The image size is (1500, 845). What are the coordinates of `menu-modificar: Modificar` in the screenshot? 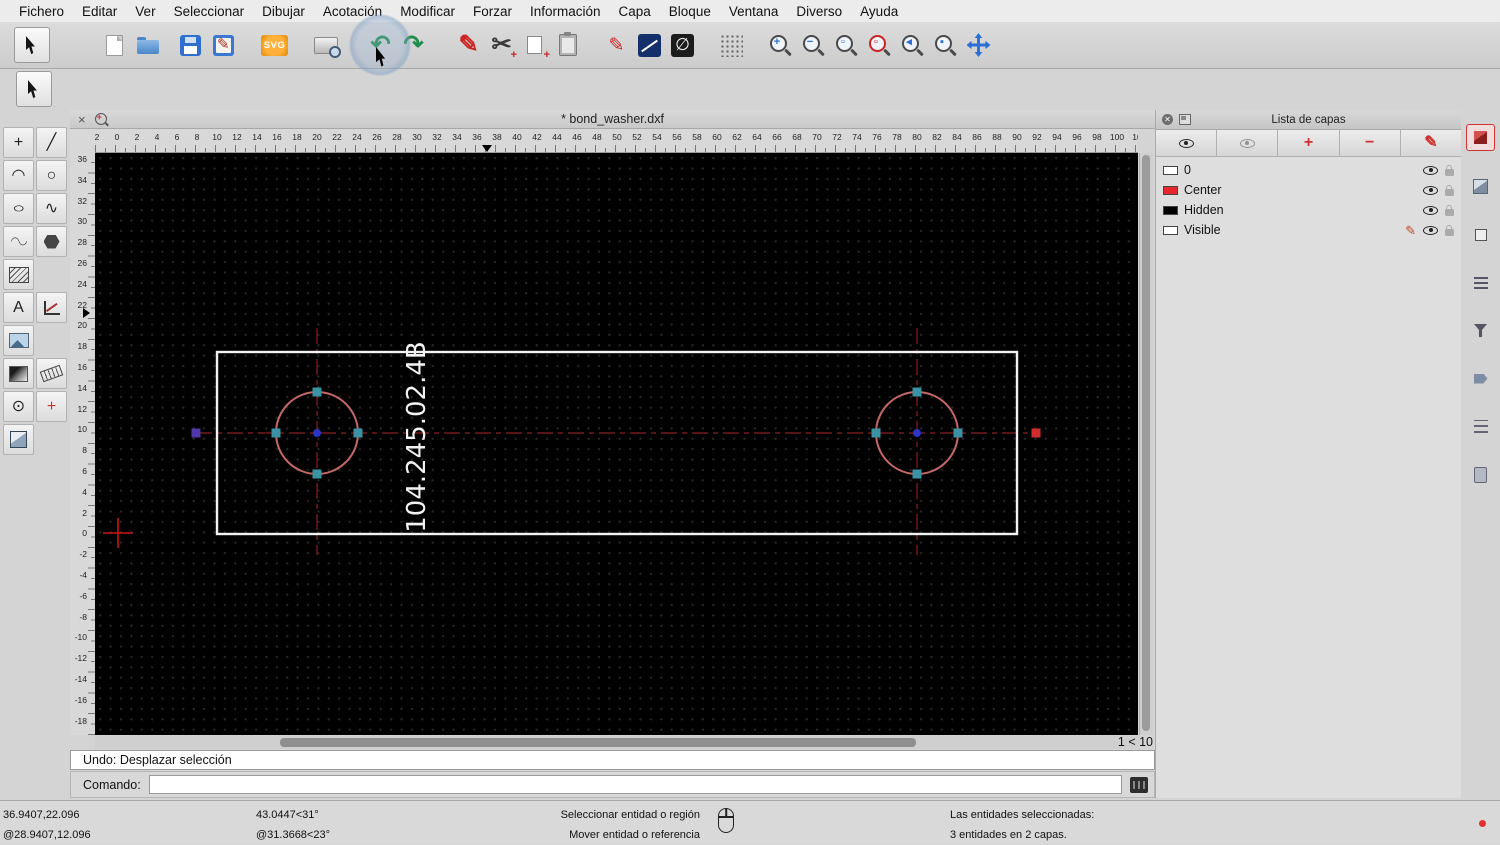 It's located at (427, 11).